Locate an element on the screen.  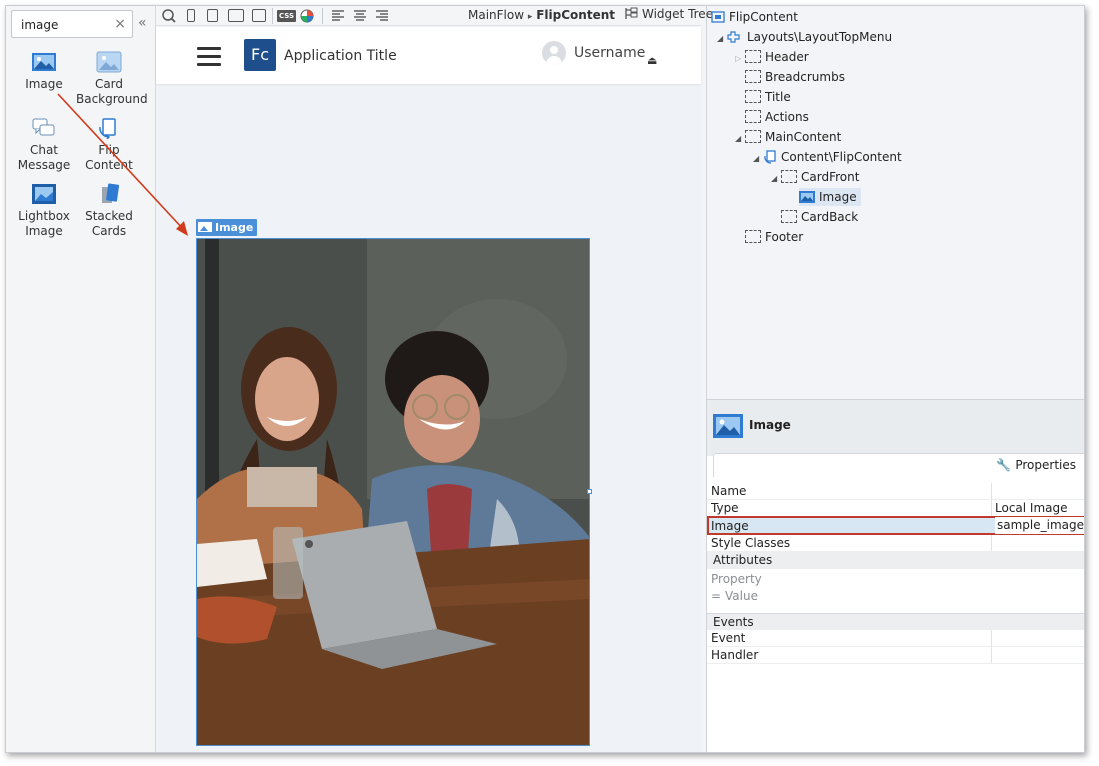
widget-tree-tab: Widget Tree is located at coordinates (668, 17).